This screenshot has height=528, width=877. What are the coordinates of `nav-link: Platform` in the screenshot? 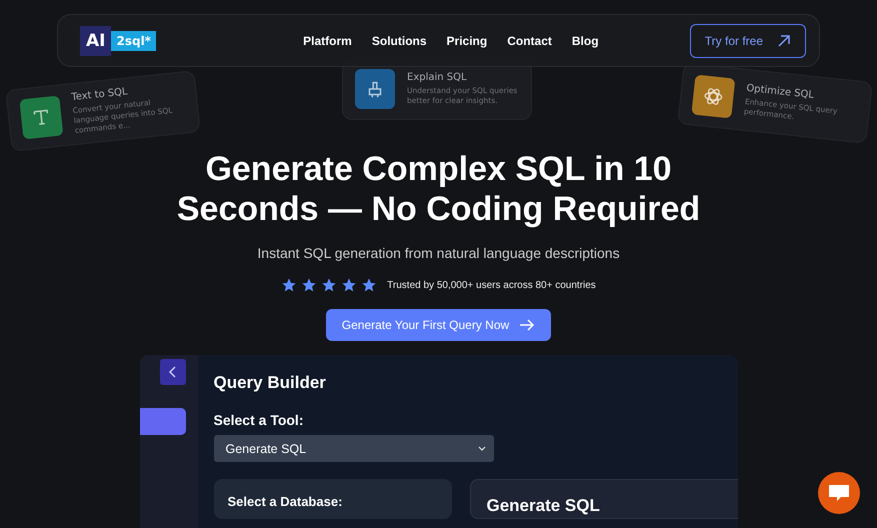 It's located at (327, 41).